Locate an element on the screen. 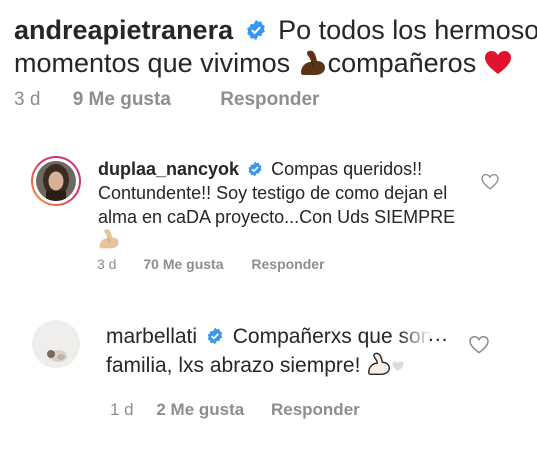 The image size is (537, 465). comment-2-meta: 3 d 70 Me gusta Responder is located at coordinates (211, 264).